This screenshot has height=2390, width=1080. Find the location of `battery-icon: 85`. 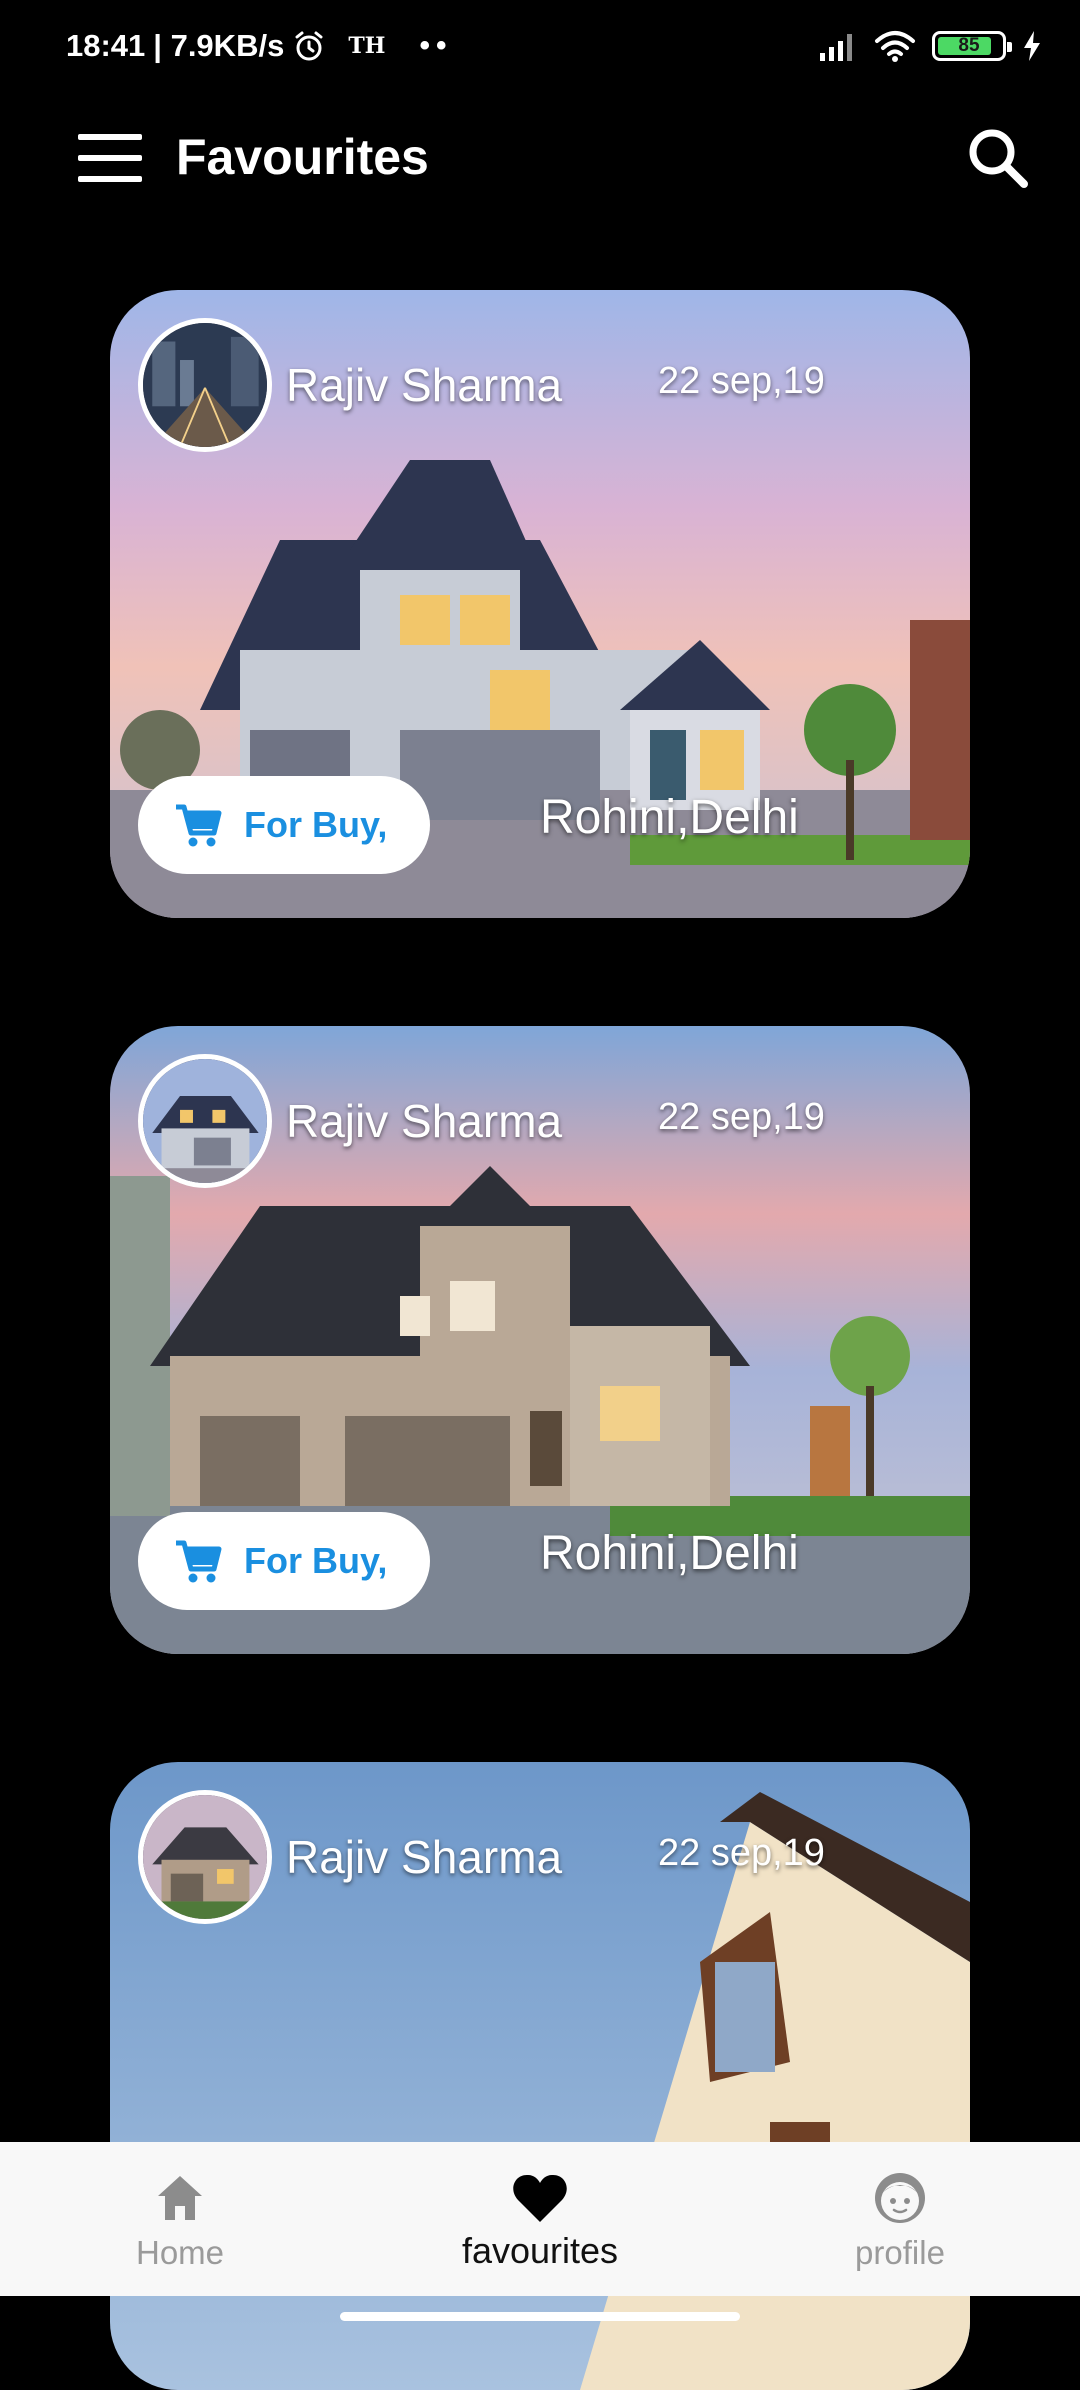

battery-icon: 85 is located at coordinates (972, 46).